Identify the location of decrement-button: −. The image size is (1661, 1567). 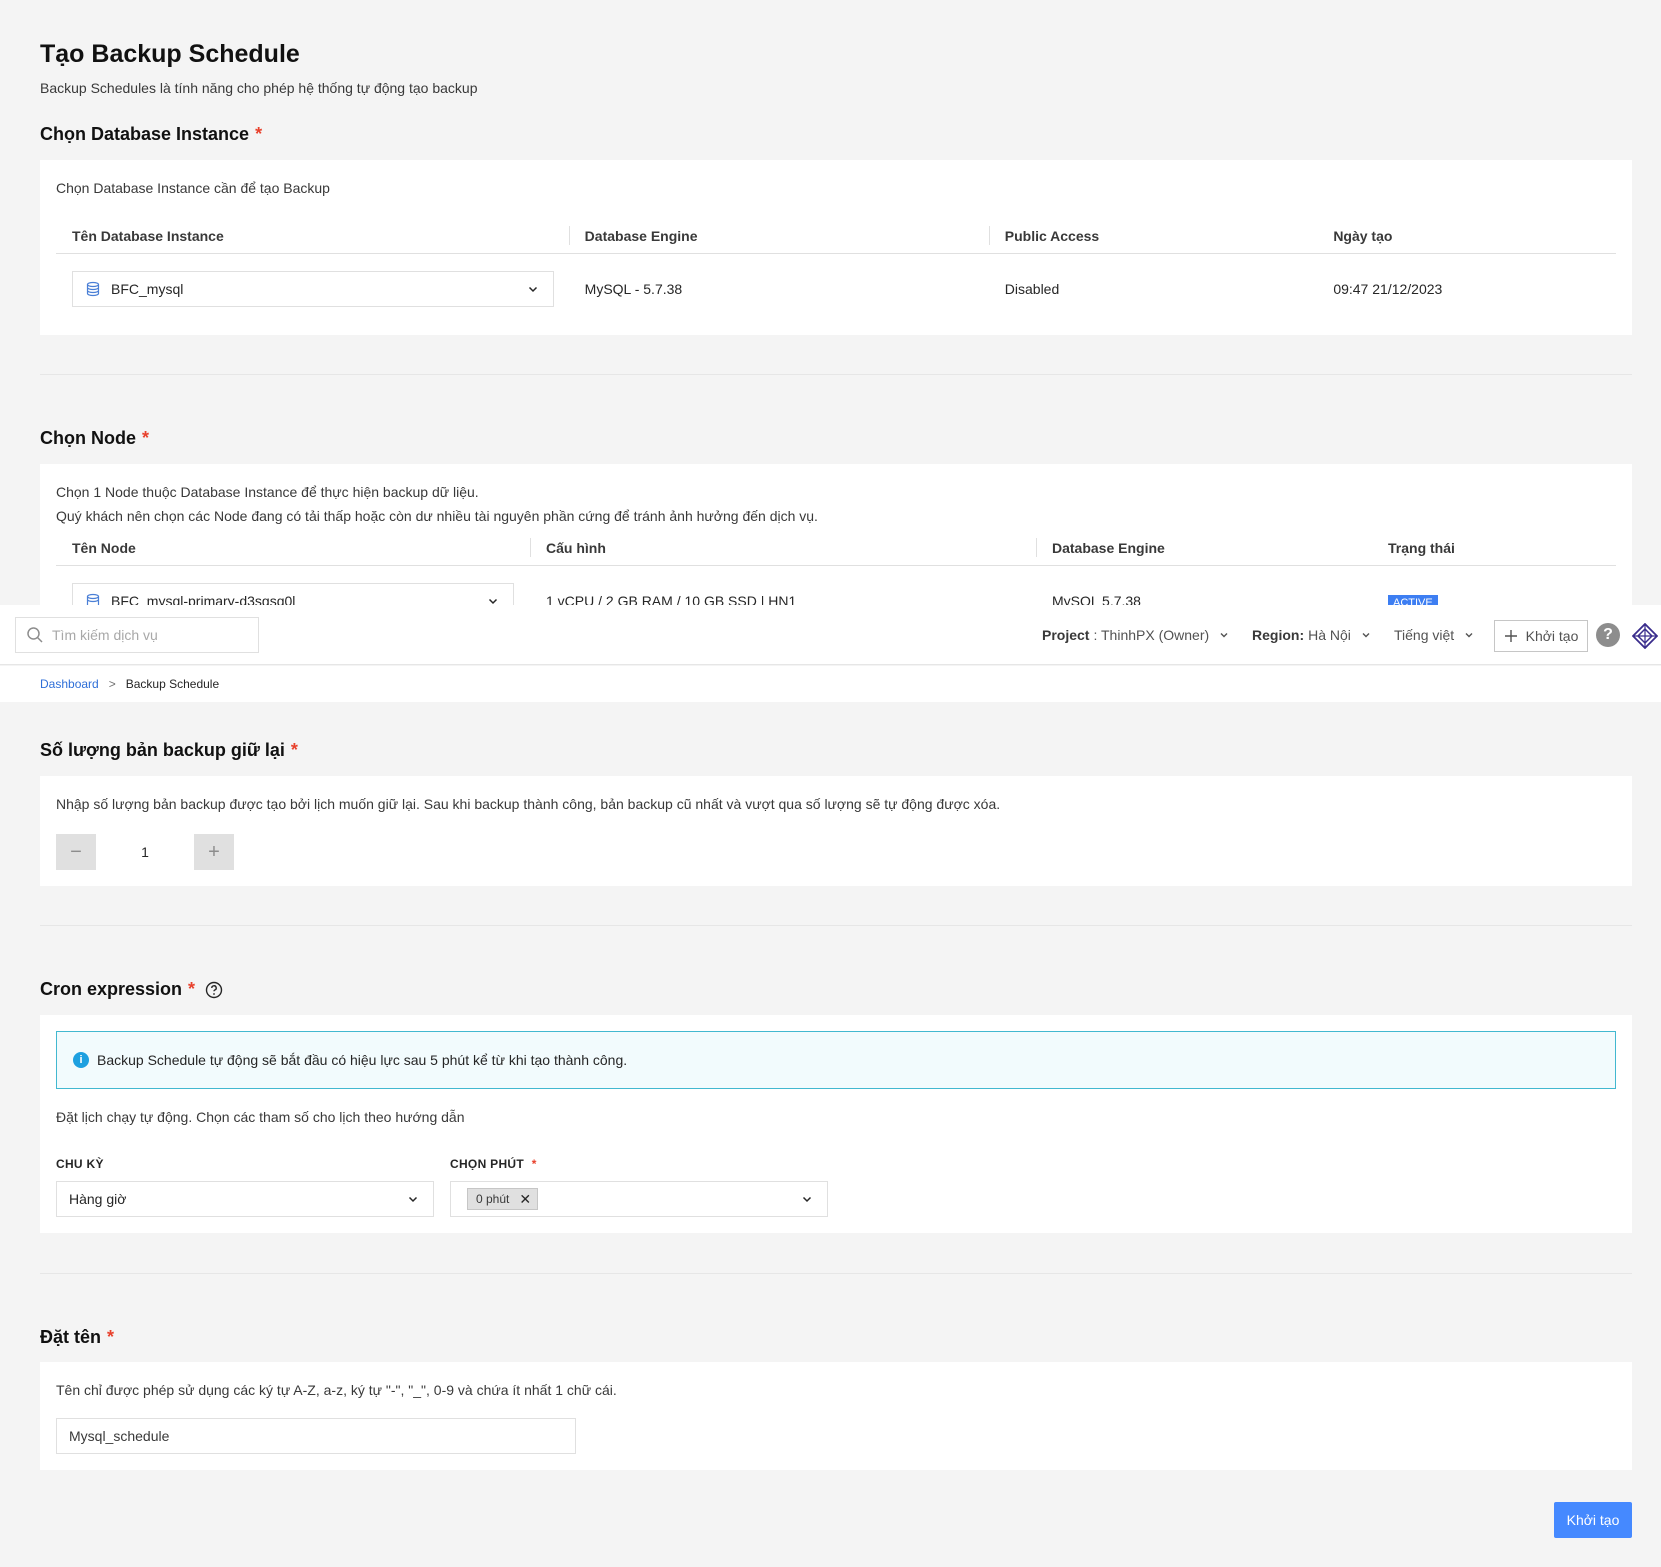
(76, 852).